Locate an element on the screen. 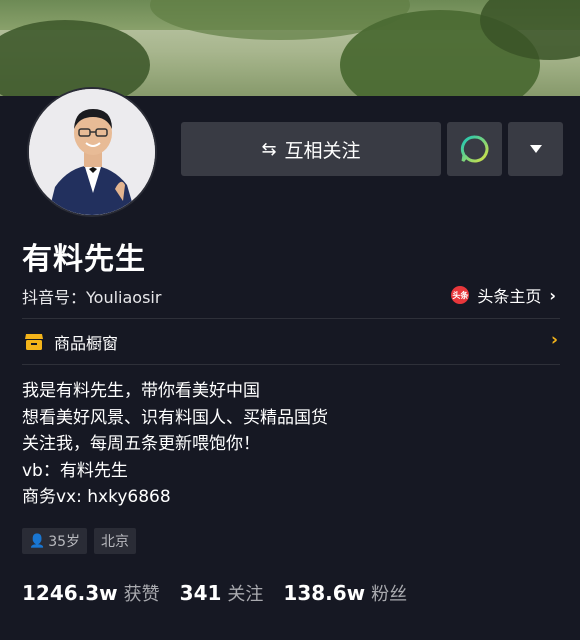 This screenshot has height=640, width=580. following-stat: 341 关注 is located at coordinates (222, 593).